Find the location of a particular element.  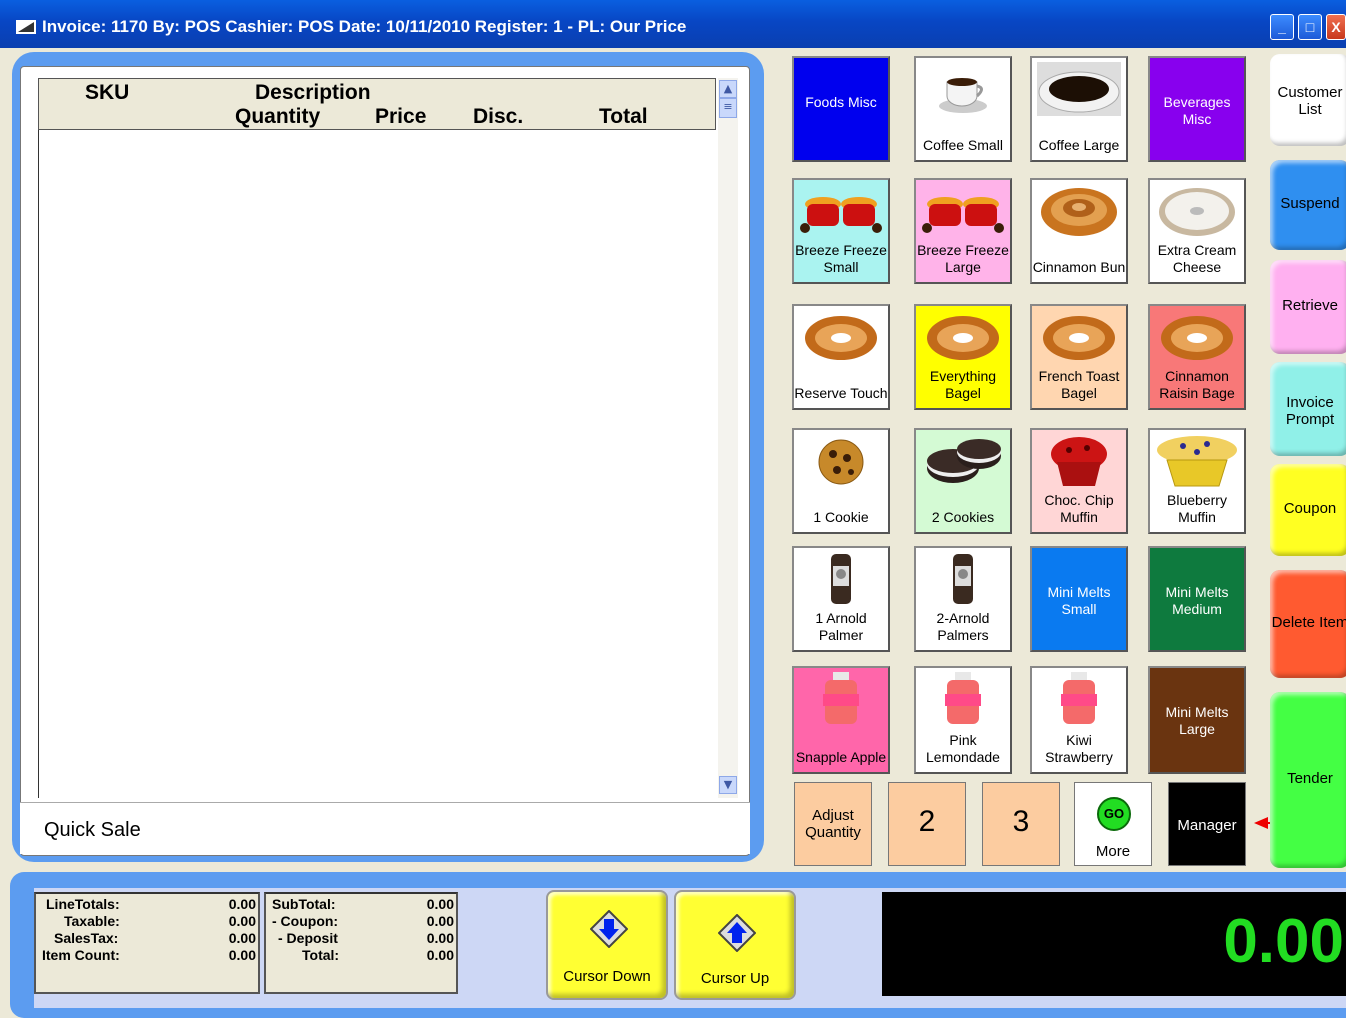

product-button-mini-melts-large: Mini Melts Large is located at coordinates (1197, 720).